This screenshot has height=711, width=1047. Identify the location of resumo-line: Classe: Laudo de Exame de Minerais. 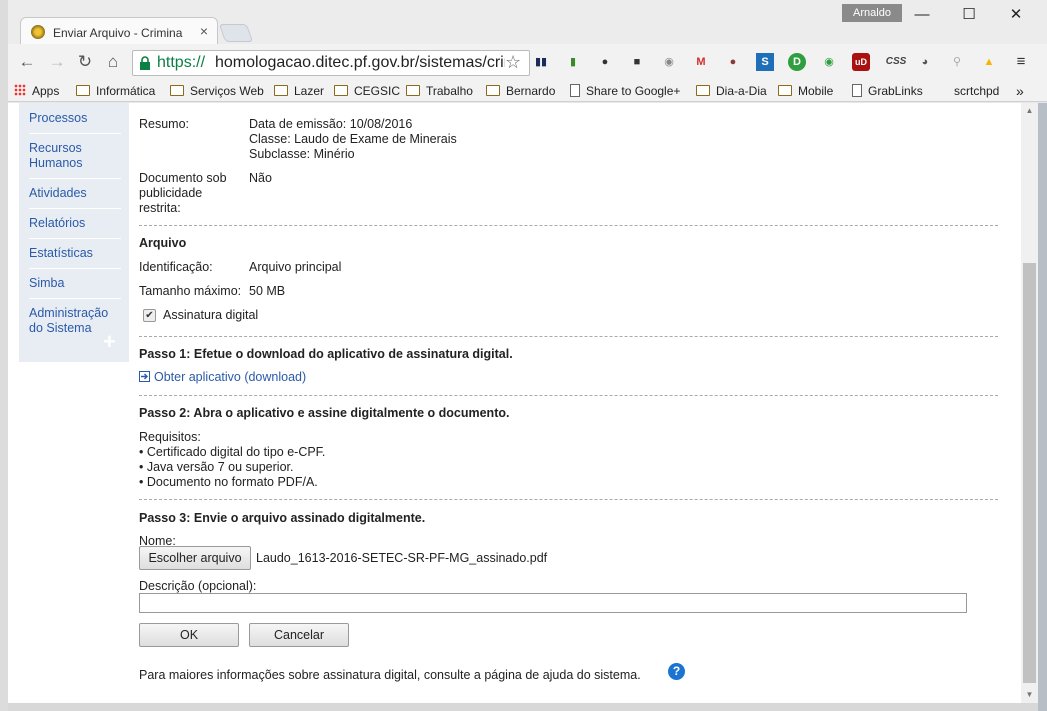
(353, 139).